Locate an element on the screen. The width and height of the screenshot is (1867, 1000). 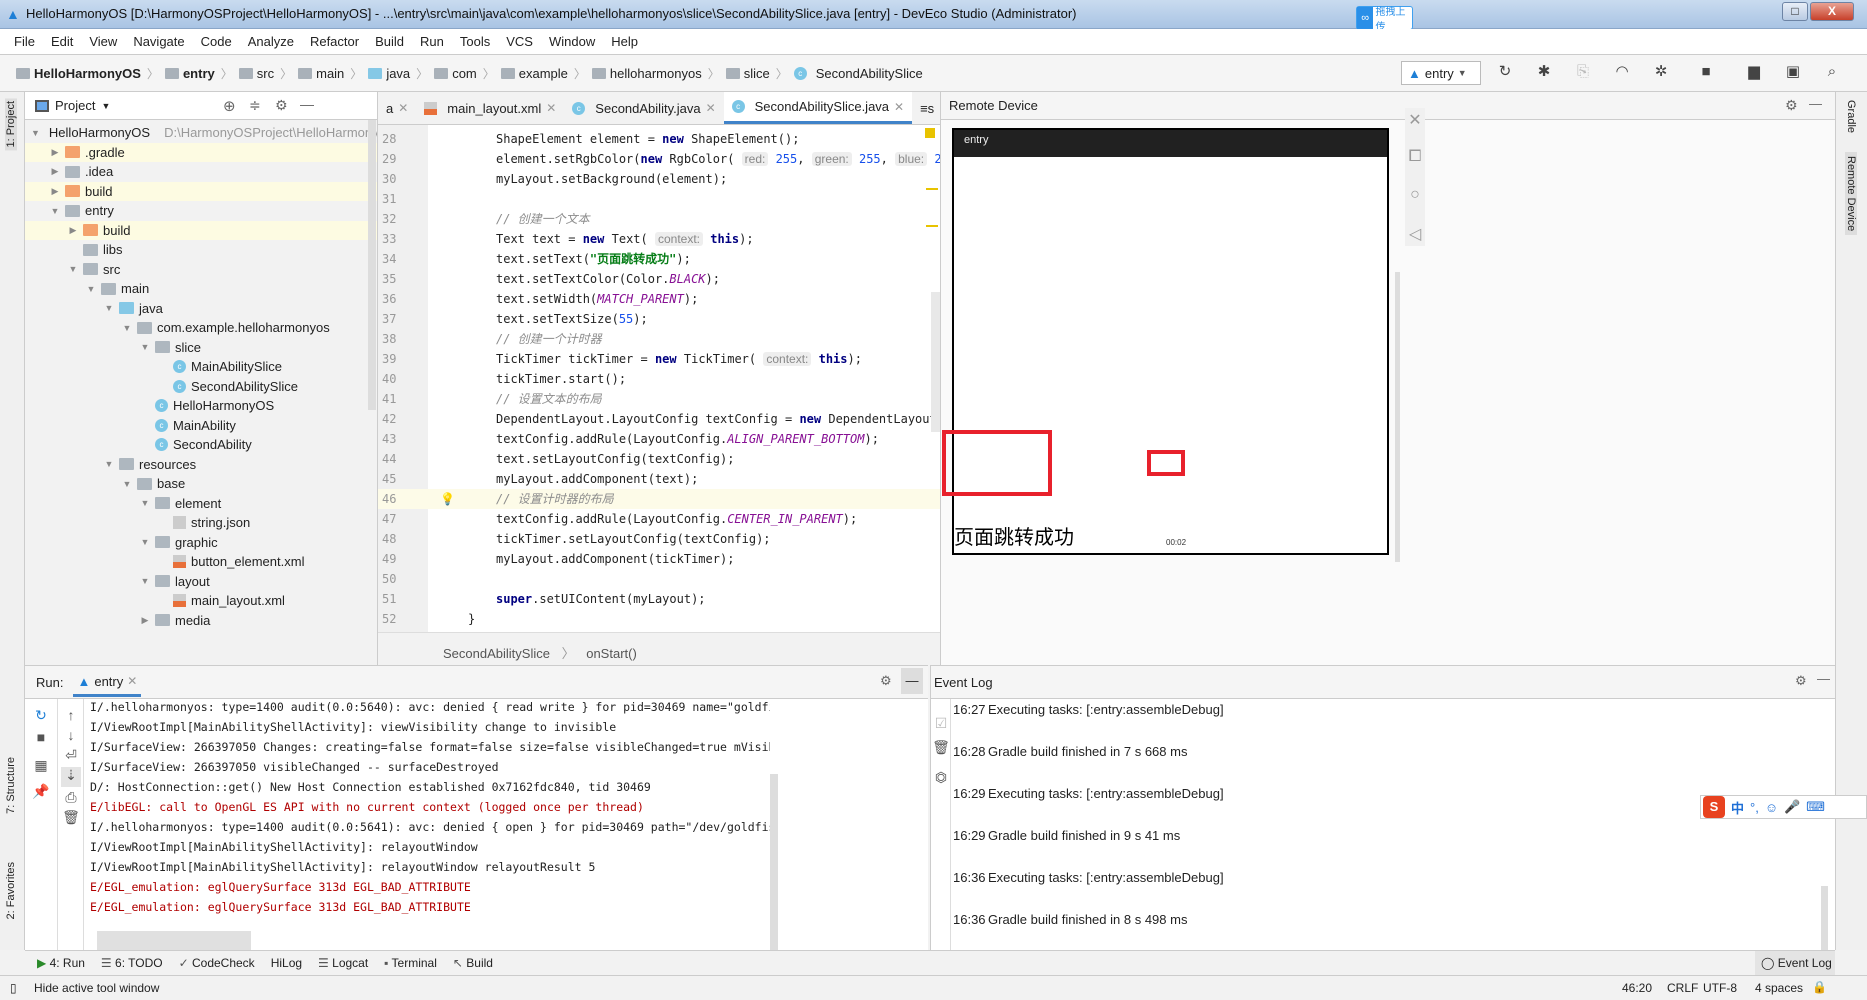
structure-tool-tab: 7: Structure is located at coordinates (11, 785).